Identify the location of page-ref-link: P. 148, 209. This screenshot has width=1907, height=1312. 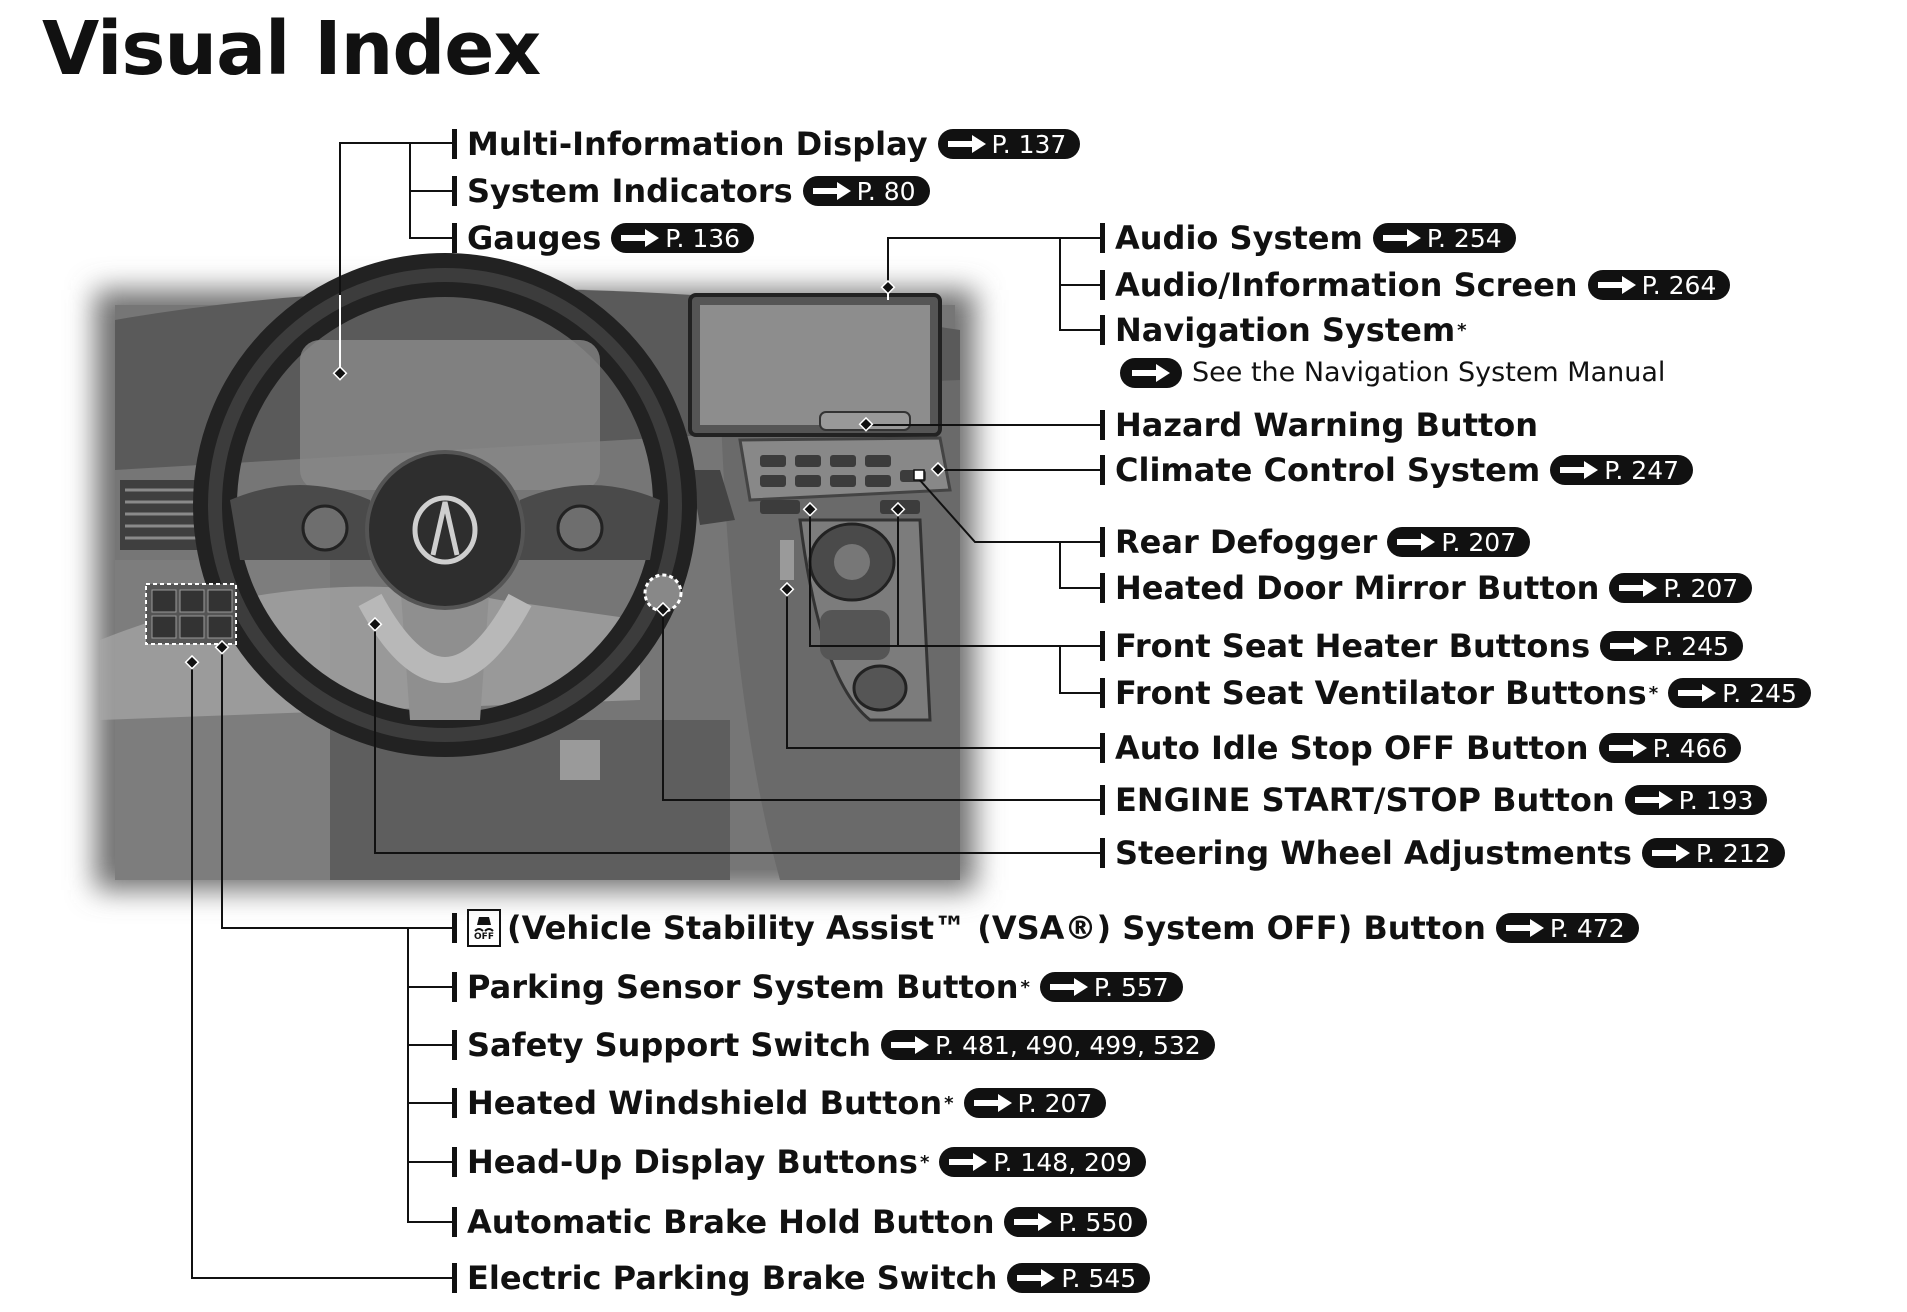
(1042, 1162).